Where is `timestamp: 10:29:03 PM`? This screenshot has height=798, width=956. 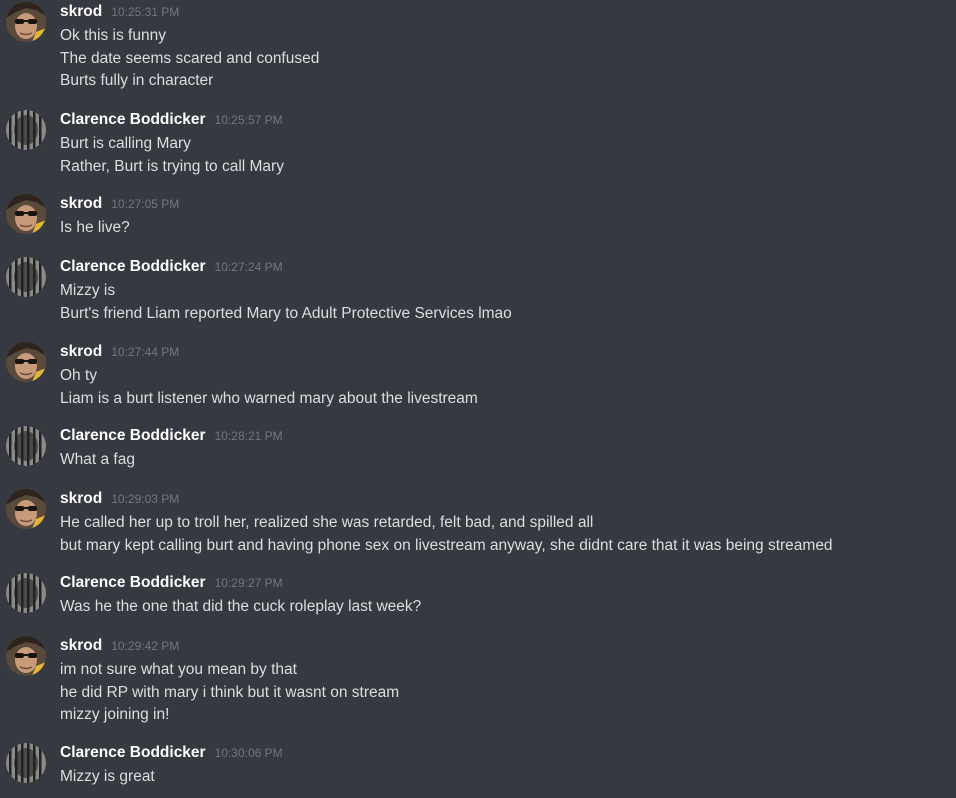
timestamp: 10:29:03 PM is located at coordinates (145, 499).